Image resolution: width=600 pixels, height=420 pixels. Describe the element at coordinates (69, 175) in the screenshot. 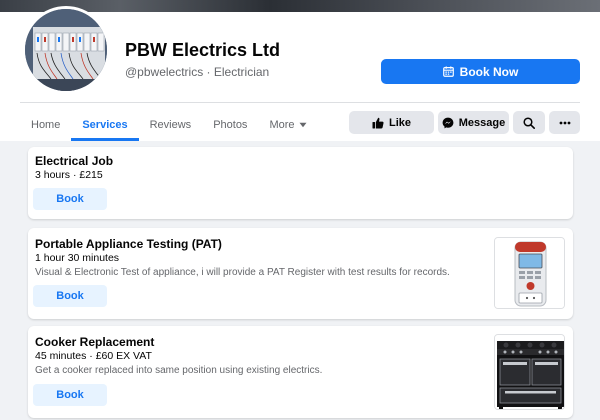

I see `service-meta: 3 hours · £215` at that location.